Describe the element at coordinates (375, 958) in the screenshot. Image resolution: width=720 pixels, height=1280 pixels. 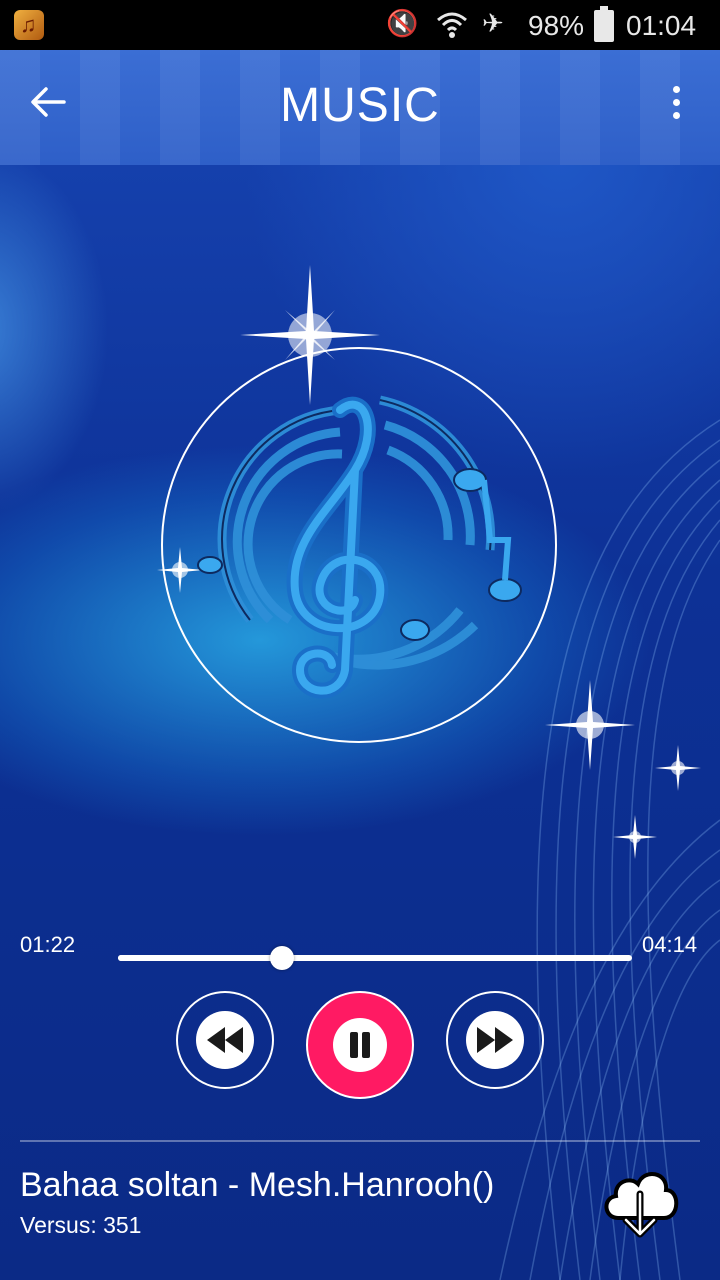
I see `seek-bar` at that location.